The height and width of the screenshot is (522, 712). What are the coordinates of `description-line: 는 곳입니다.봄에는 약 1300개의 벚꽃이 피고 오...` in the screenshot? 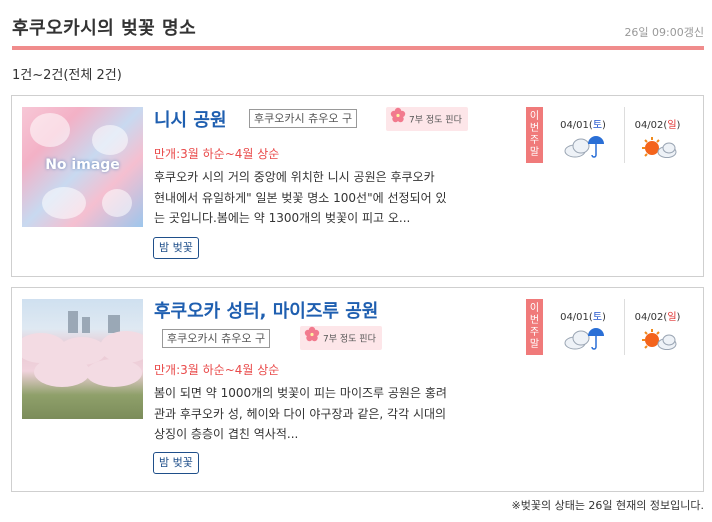 It's located at (282, 218).